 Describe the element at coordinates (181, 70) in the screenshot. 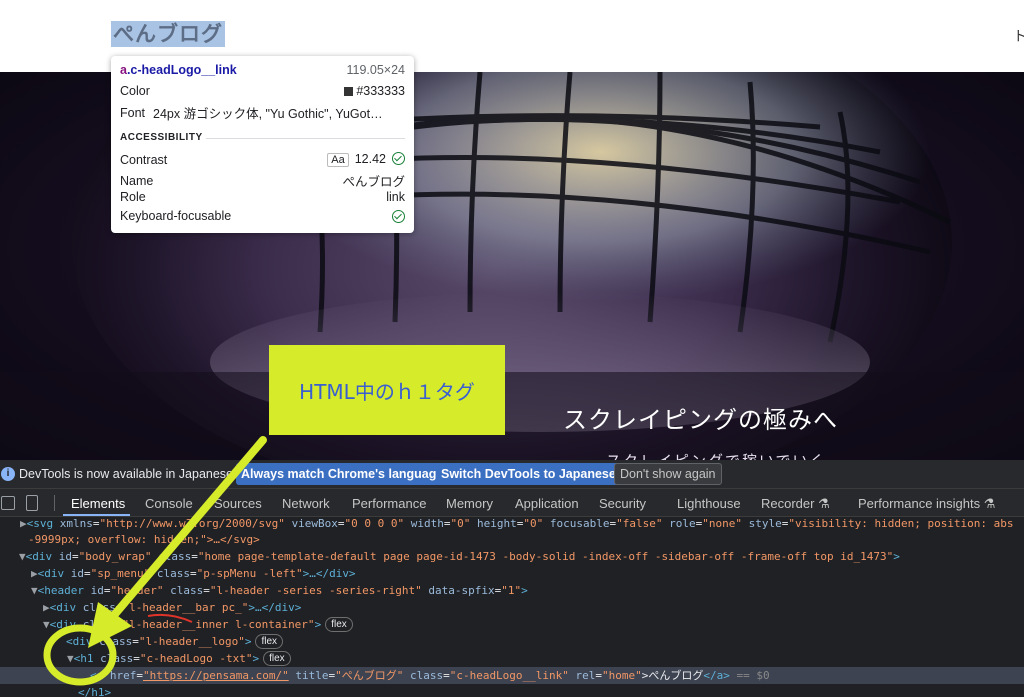

I see `tooltip-class: .c-headLogo__link` at that location.